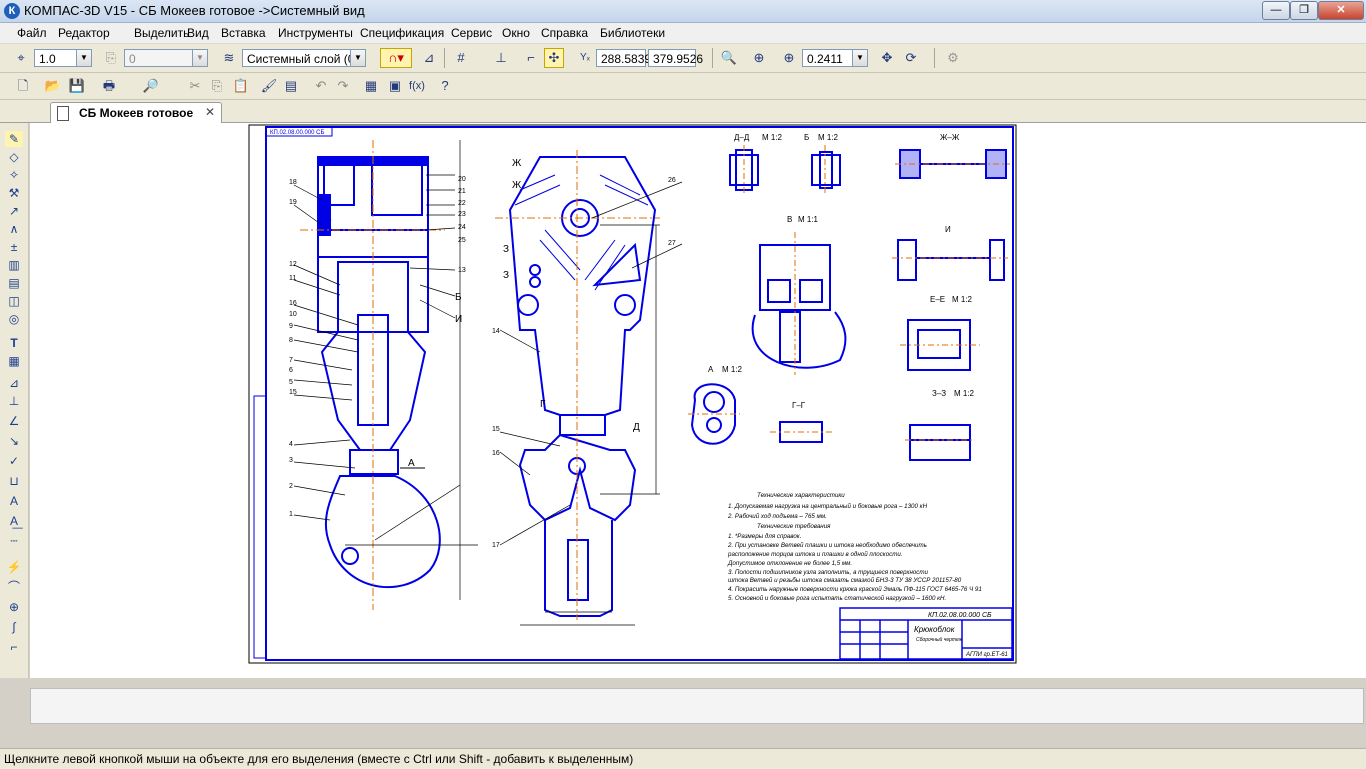 The image size is (1366, 769). Describe the element at coordinates (506, 249) in the screenshot. I see `svg-text: З` at that location.